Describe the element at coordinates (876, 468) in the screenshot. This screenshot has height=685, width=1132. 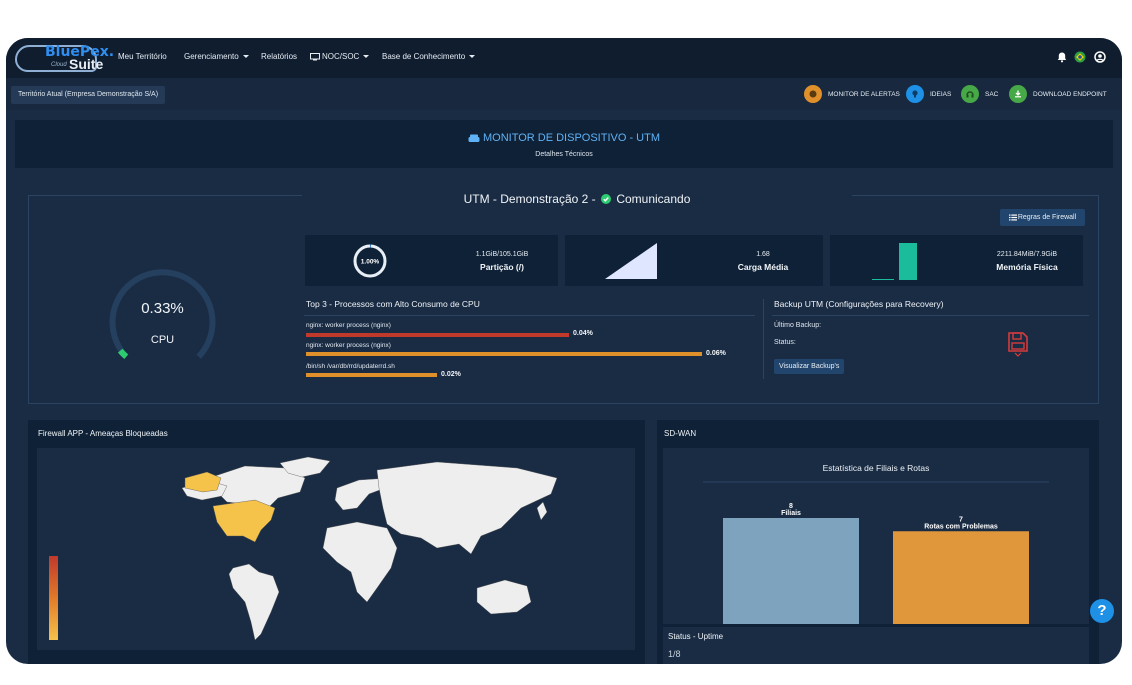
I see `sdwan-chart-title: Estatística de Filiais e Rotas` at that location.